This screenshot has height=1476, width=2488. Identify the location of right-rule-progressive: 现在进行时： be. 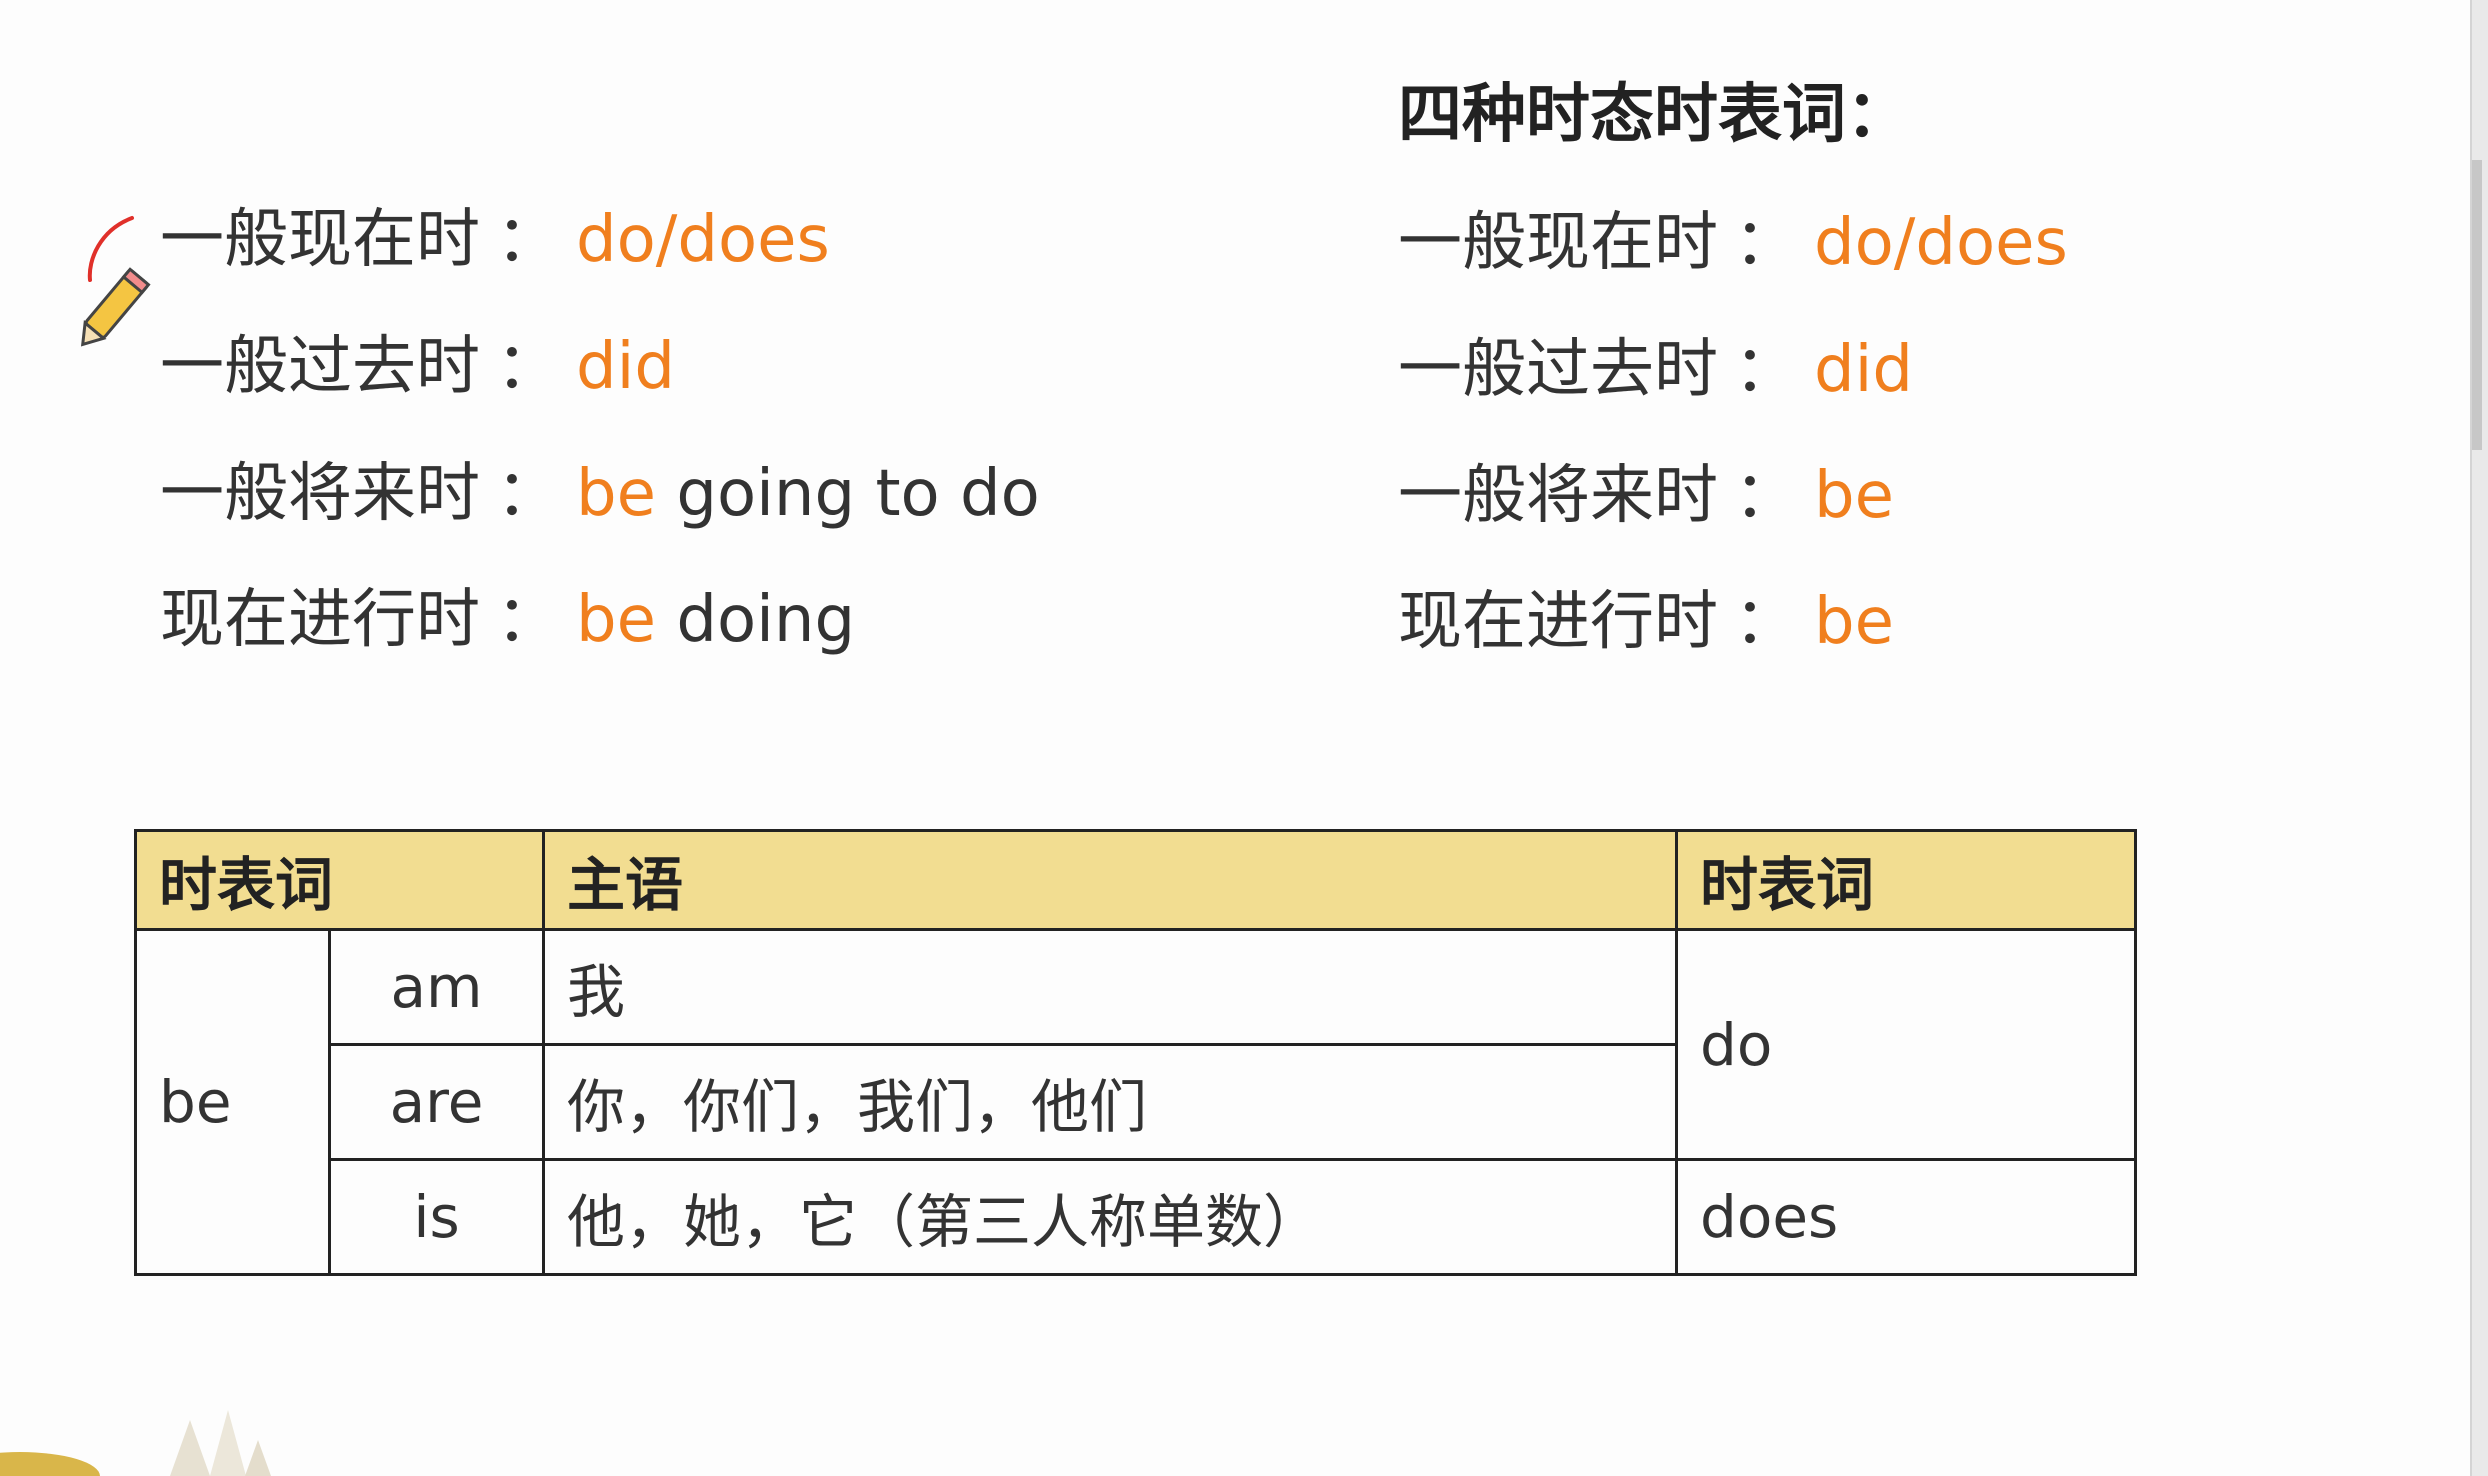
(1646, 622).